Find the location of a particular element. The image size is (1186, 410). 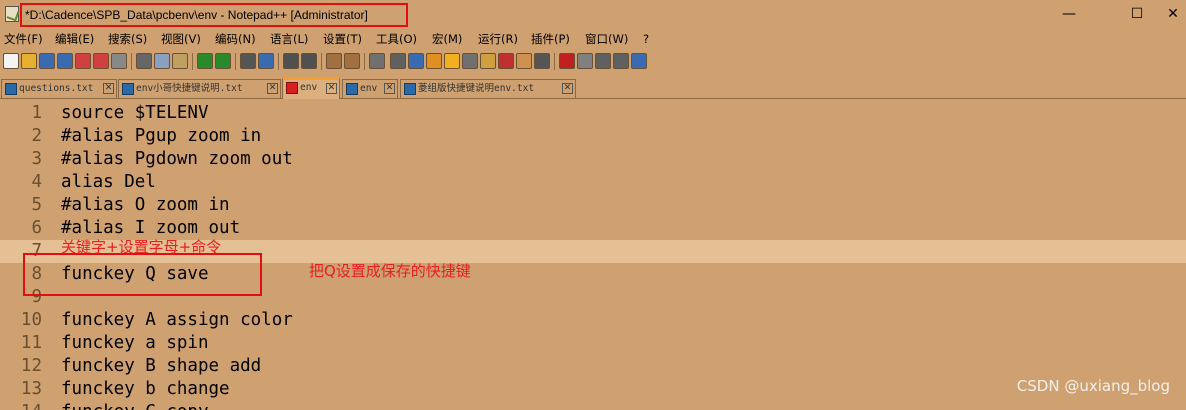

show-all-chars-icon is located at coordinates (398, 61).